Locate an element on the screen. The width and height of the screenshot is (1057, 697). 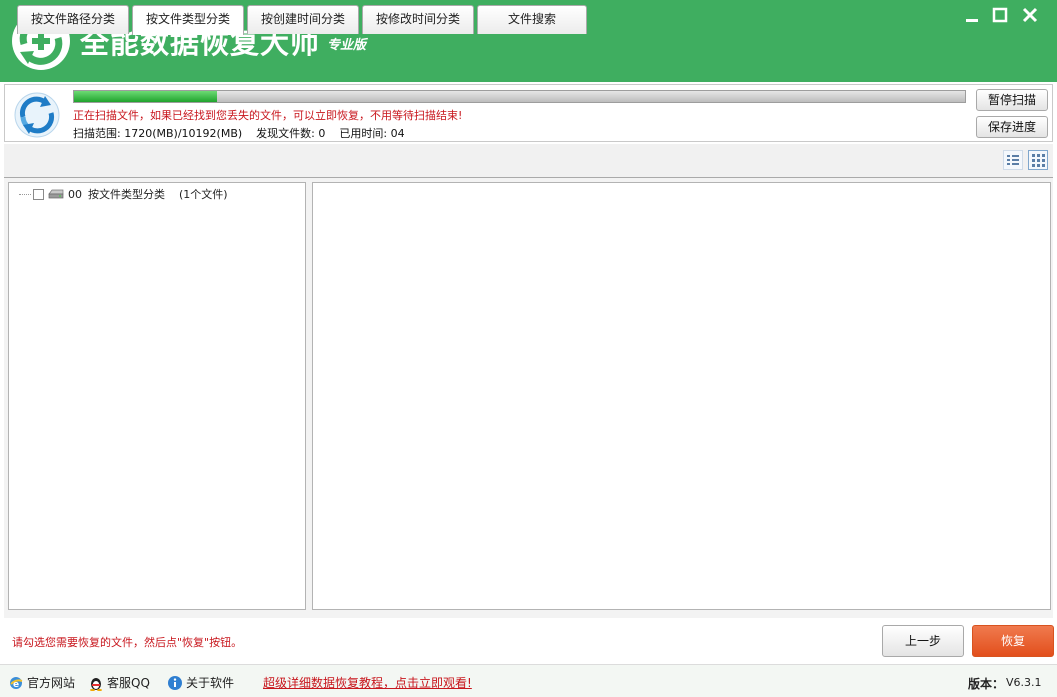
status-bar is located at coordinates (528, 680).